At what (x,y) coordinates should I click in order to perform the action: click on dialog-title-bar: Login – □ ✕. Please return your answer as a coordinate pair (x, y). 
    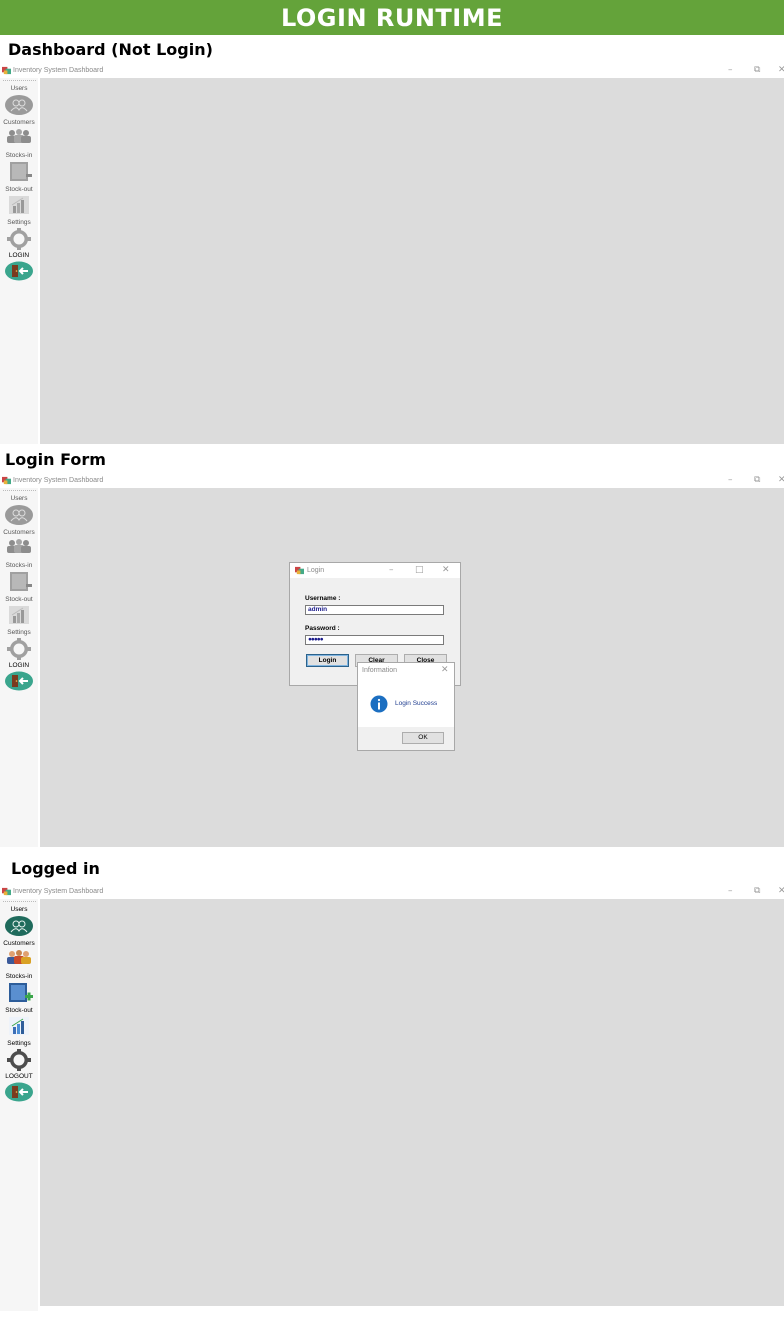
    Looking at the image, I should click on (375, 570).